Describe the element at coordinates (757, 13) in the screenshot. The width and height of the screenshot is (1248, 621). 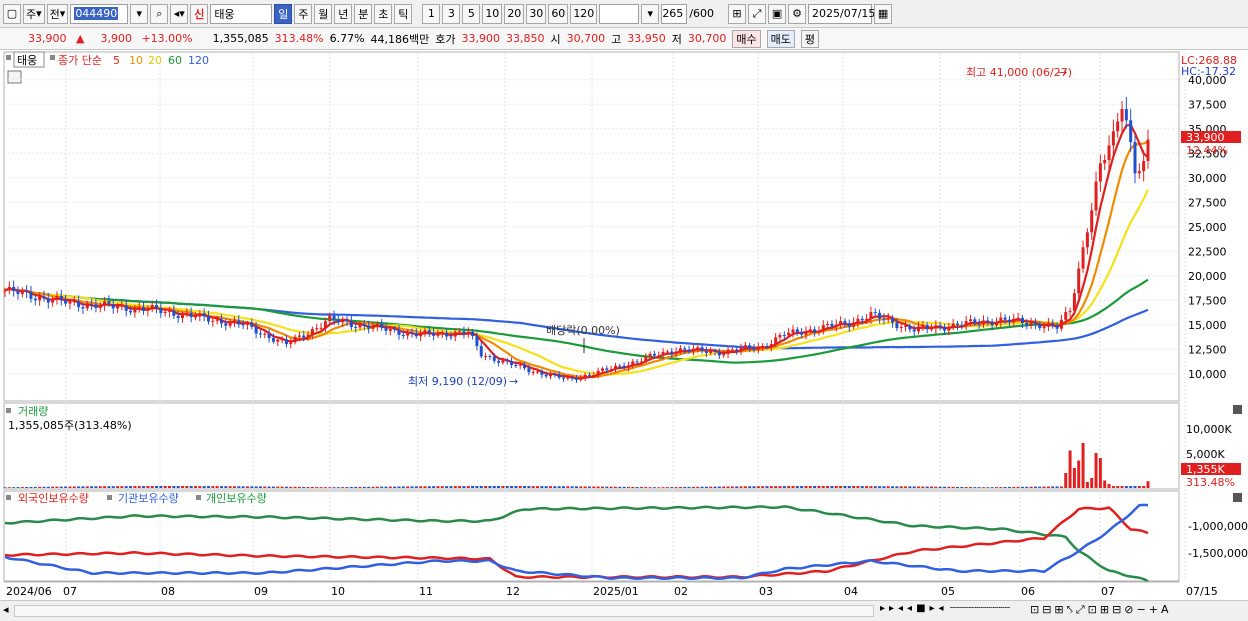
I see `draw-tool-icon: ⤢` at that location.